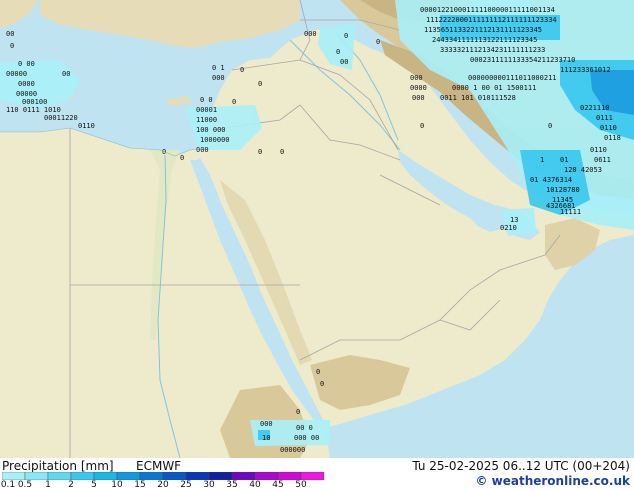 Image resolution: width=634 pixels, height=490 pixels. Describe the element at coordinates (522, 60) in the screenshot. I see `svg-text: 0002311111133354211233710` at that location.